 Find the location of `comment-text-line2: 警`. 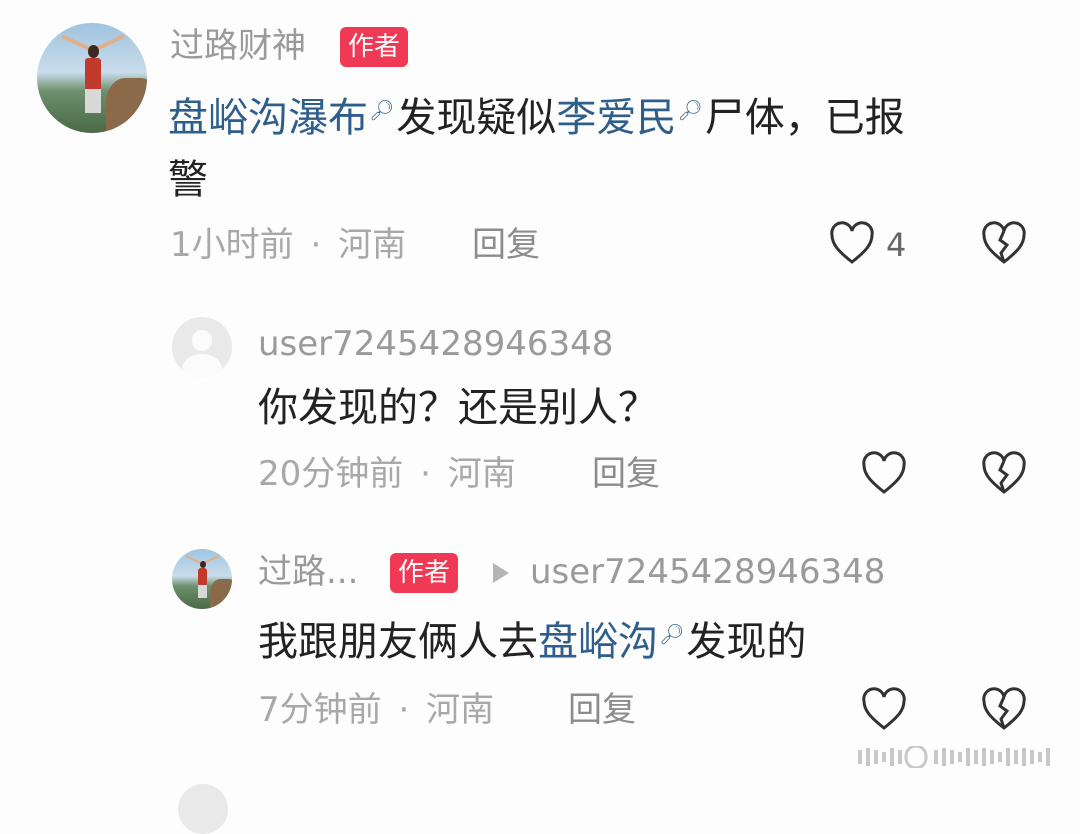

comment-text-line2: 警 is located at coordinates (188, 180).